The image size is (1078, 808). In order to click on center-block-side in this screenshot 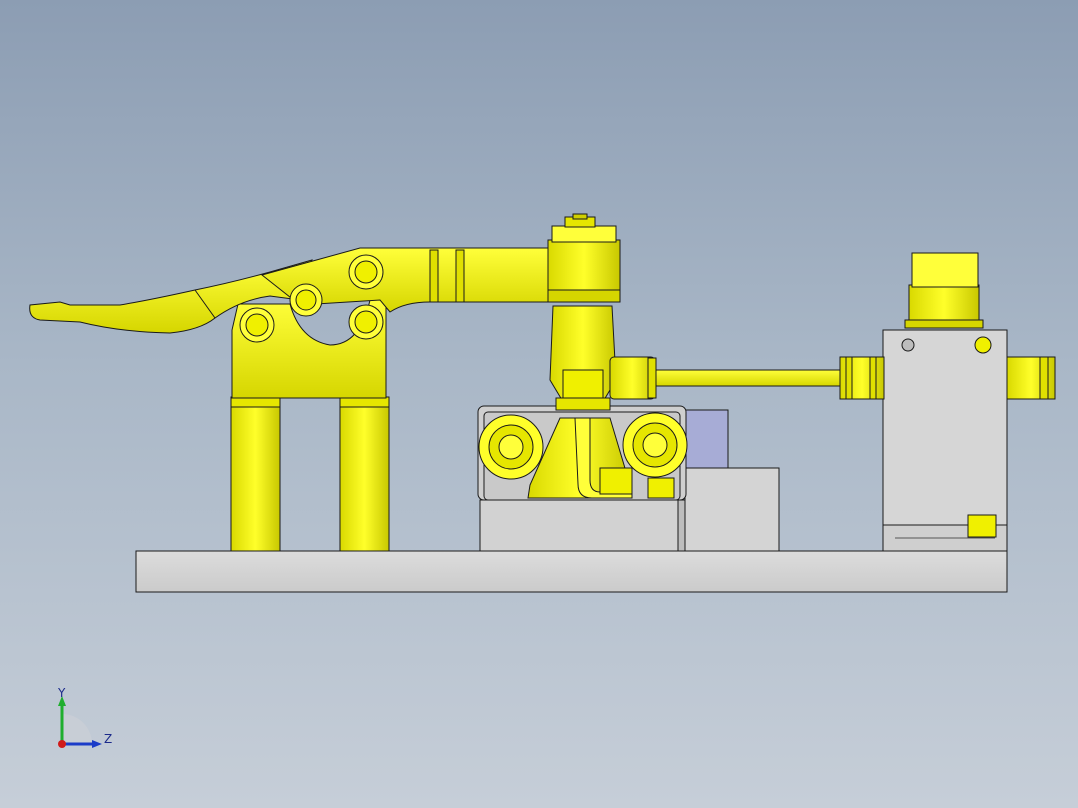, I will do `click(681, 525)`.